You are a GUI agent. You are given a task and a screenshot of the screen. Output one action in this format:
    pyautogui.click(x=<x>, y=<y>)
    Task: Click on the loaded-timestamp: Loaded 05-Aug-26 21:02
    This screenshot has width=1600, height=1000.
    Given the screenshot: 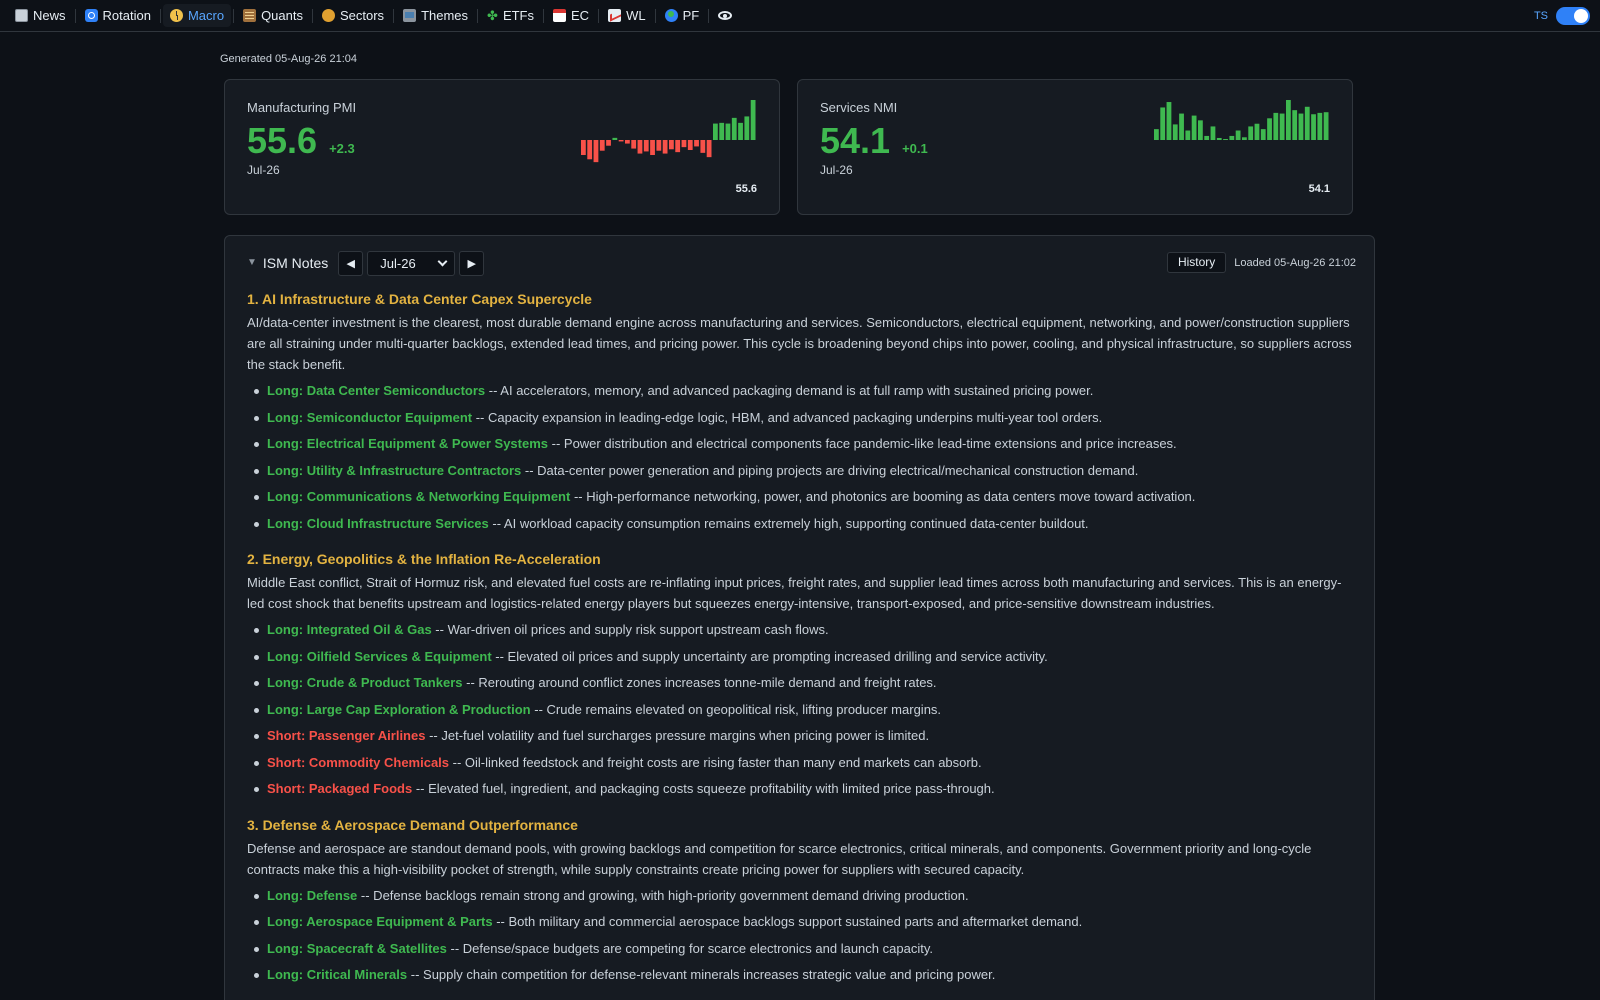 What is the action you would take?
    pyautogui.click(x=1295, y=263)
    